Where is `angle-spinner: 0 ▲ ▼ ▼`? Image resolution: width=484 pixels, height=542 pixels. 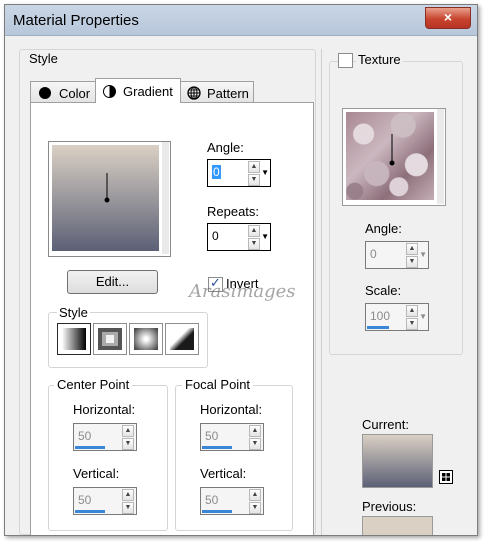 angle-spinner: 0 ▲ ▼ ▼ is located at coordinates (239, 173).